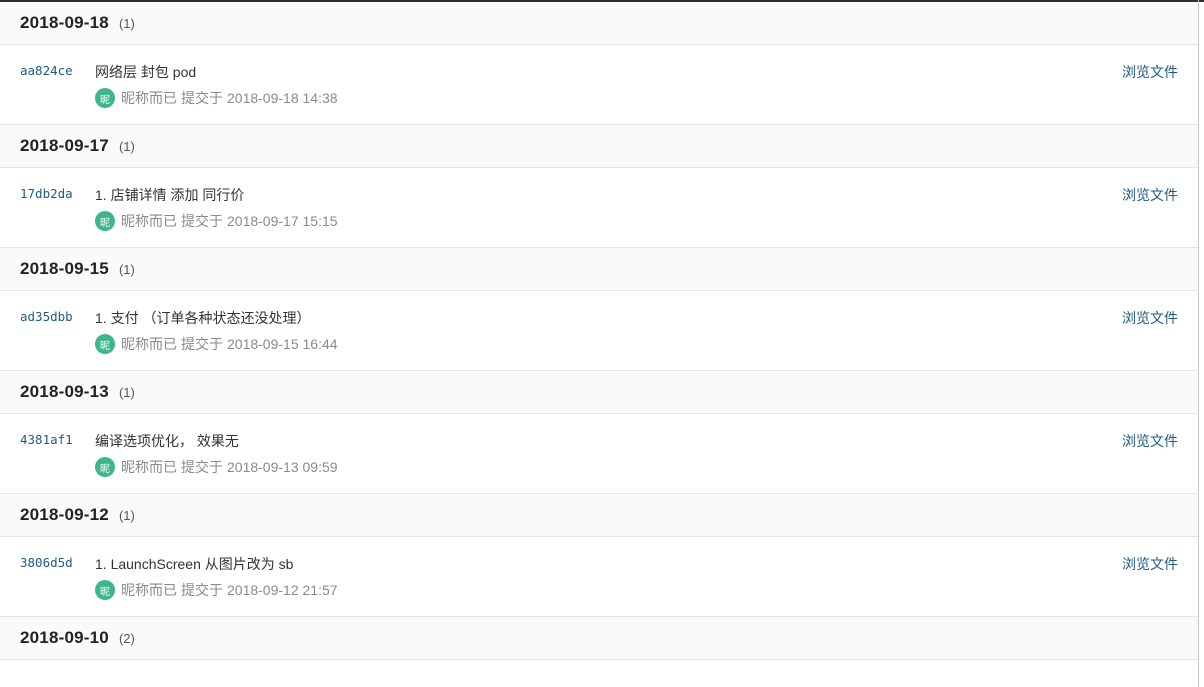 The height and width of the screenshot is (687, 1204). Describe the element at coordinates (64, 145) in the screenshot. I see `group-date: 2018-09-17` at that location.